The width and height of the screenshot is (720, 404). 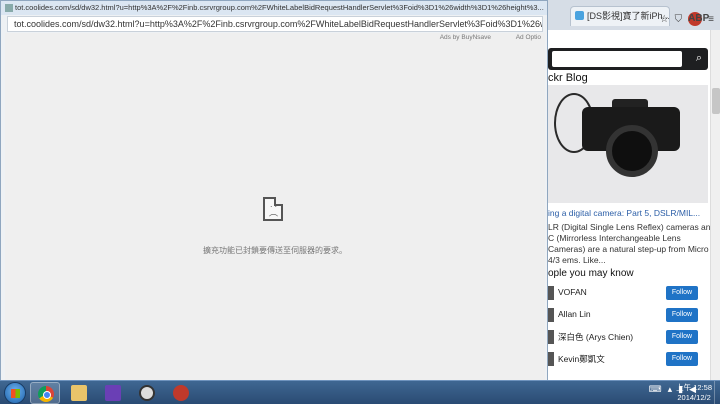 I want to click on ad-options-link: Ad Optio, so click(x=528, y=37).